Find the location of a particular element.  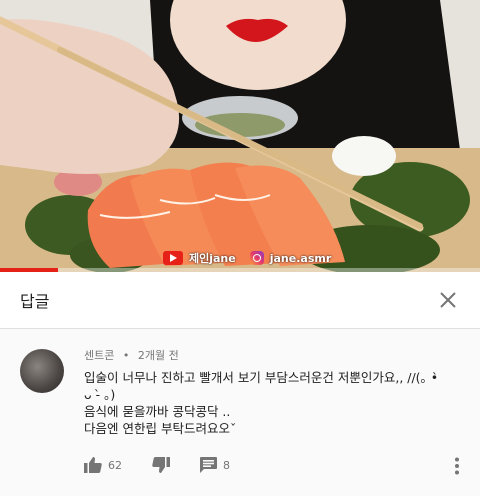

comment-line: ᴗ -̀ ｡) is located at coordinates (100, 394).